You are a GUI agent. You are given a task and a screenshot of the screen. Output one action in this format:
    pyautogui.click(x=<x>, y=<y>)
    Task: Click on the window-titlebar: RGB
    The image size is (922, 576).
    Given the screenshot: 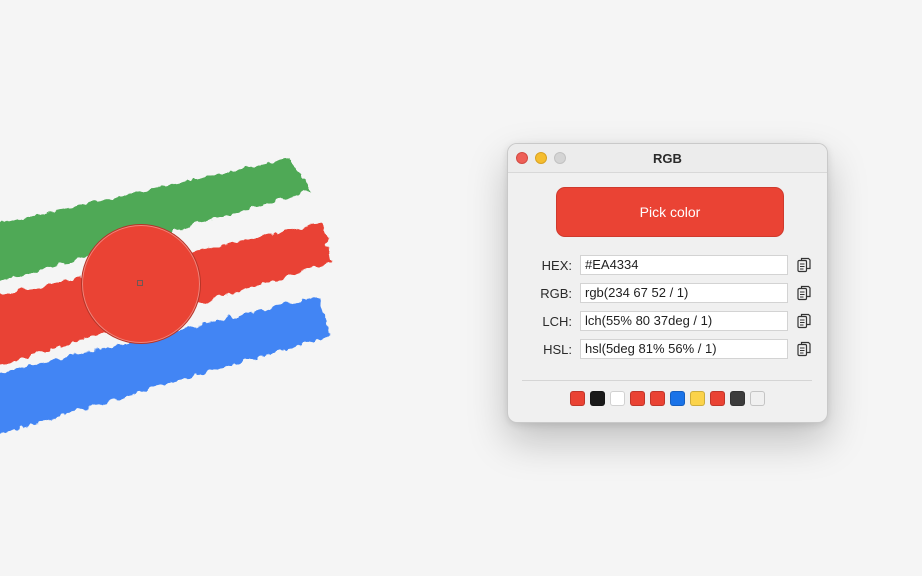 What is the action you would take?
    pyautogui.click(x=667, y=158)
    